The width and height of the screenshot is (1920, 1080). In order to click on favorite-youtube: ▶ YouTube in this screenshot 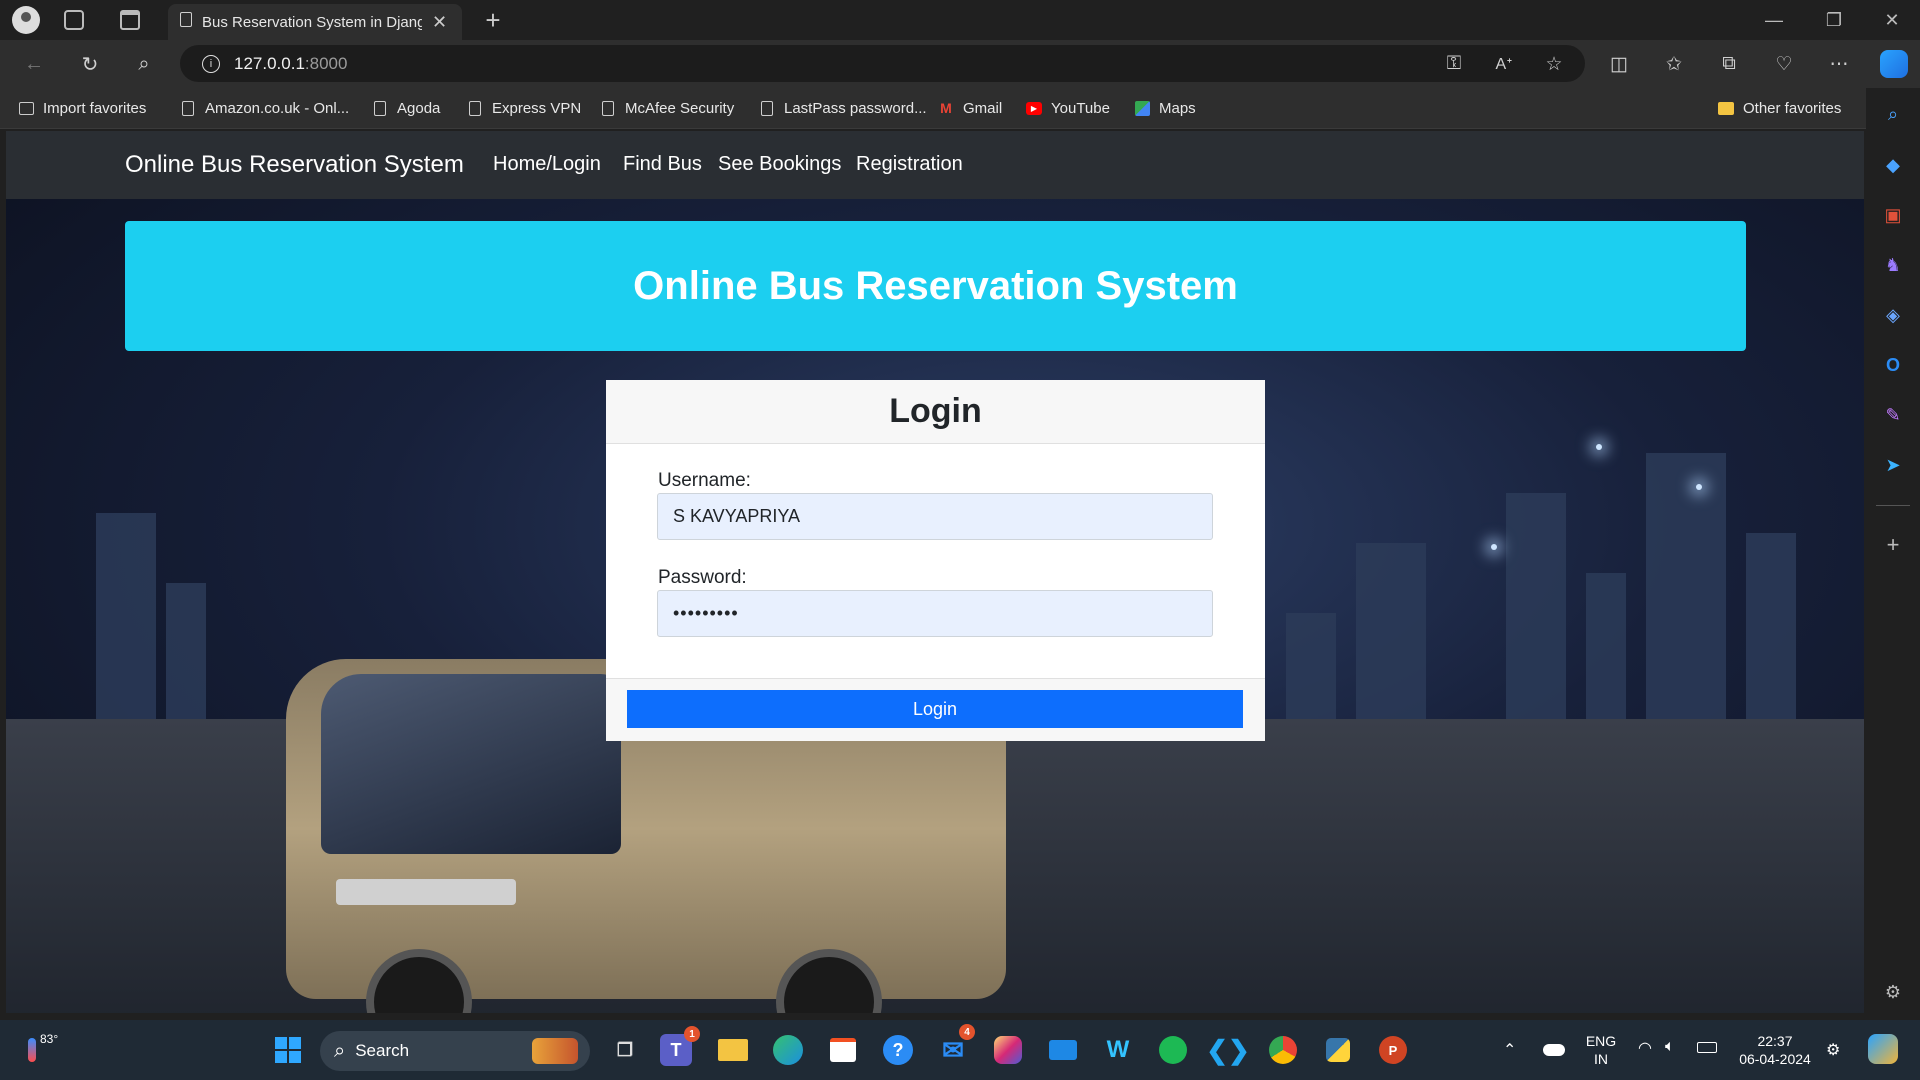, I will do `click(1068, 108)`.